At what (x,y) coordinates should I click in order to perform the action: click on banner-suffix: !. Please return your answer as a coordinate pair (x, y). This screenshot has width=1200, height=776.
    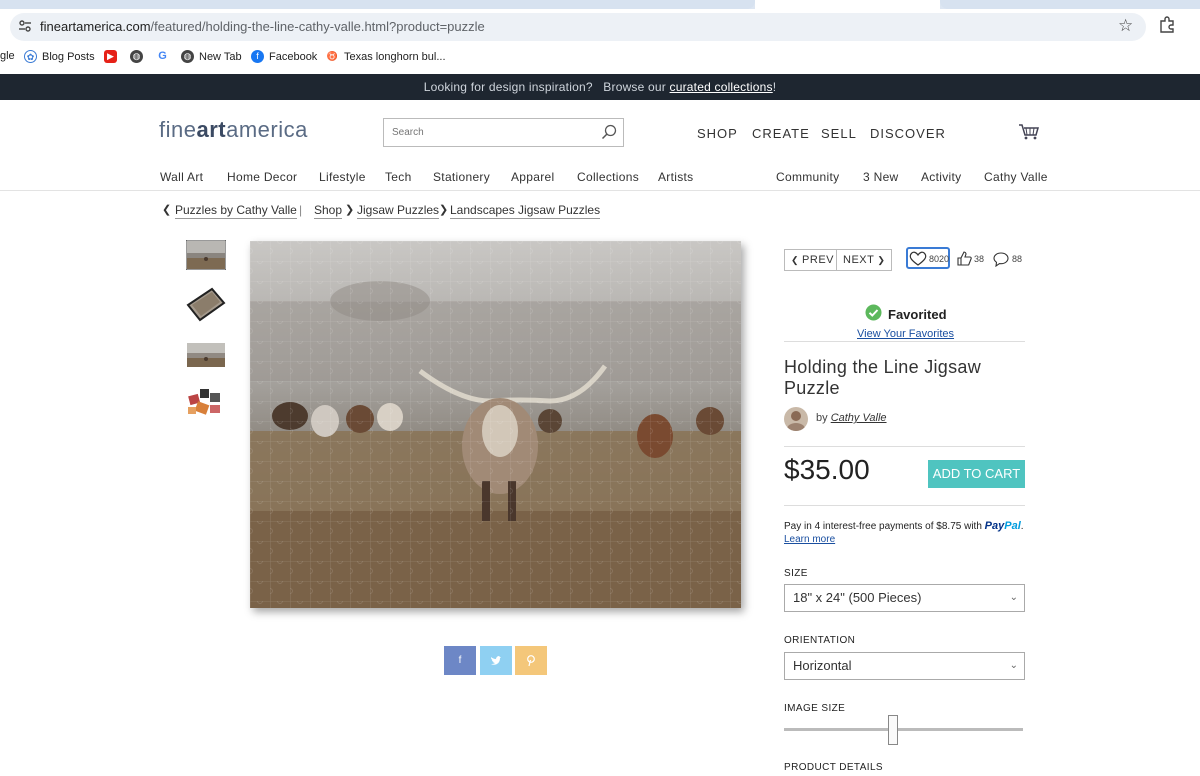
    Looking at the image, I should click on (774, 87).